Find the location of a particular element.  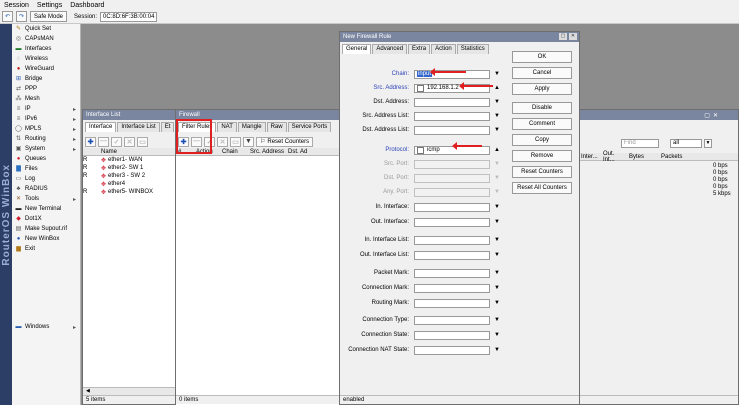

redo-button: ↷ is located at coordinates (21, 16).